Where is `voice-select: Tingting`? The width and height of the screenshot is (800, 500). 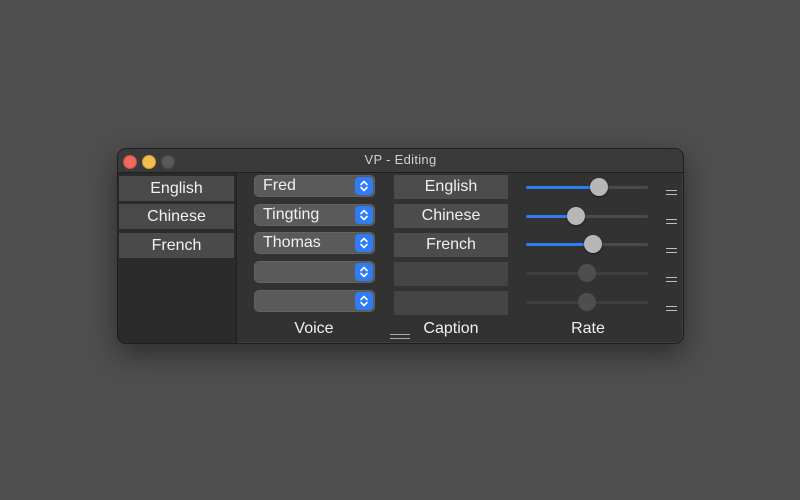 voice-select: Tingting is located at coordinates (314, 215).